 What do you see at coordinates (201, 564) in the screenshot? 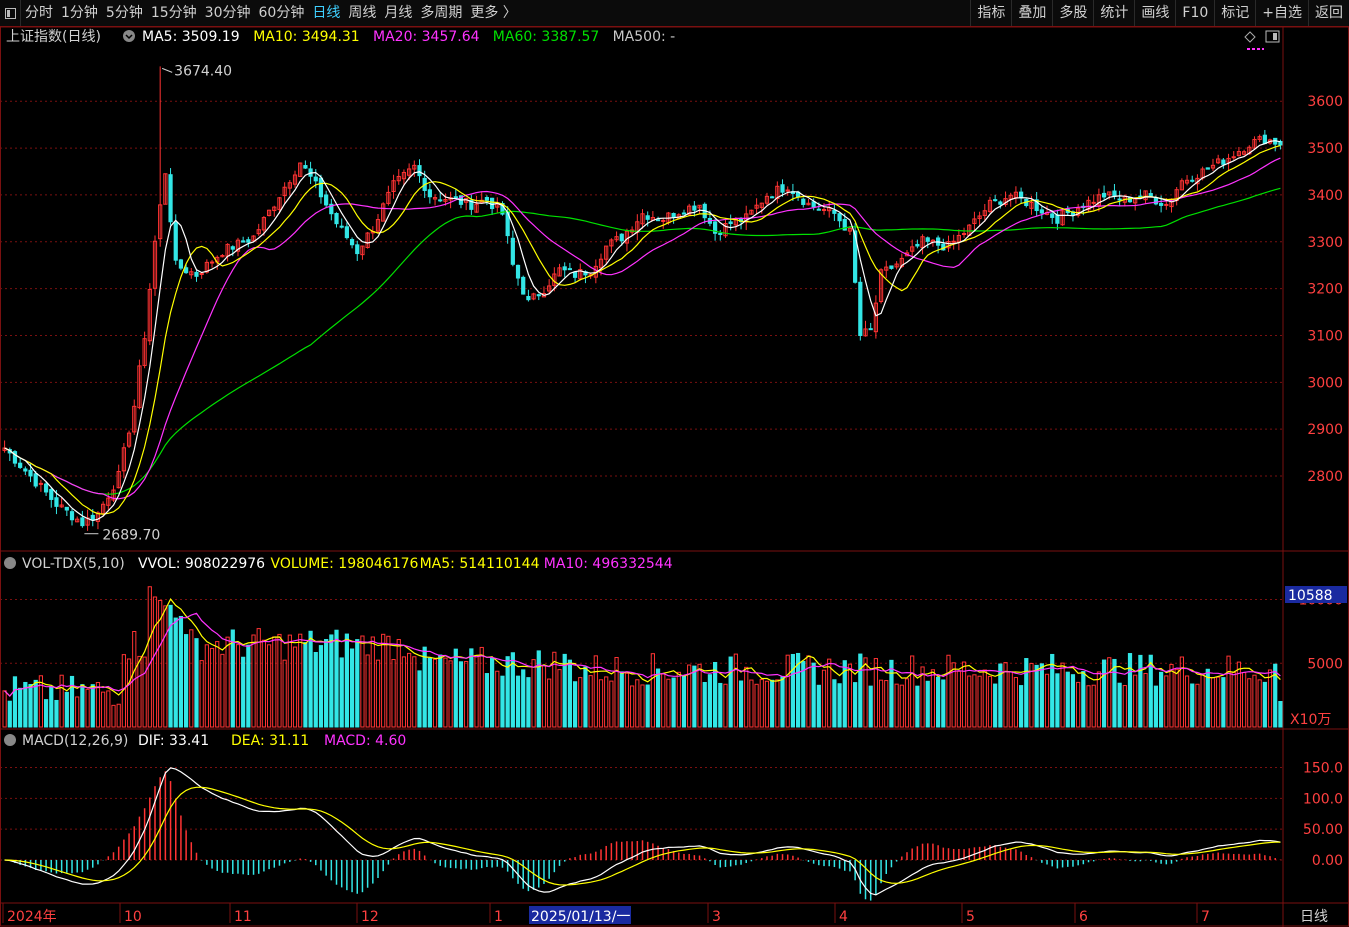
I see `volume-legend-0: VVOL: 908022976` at bounding box center [201, 564].